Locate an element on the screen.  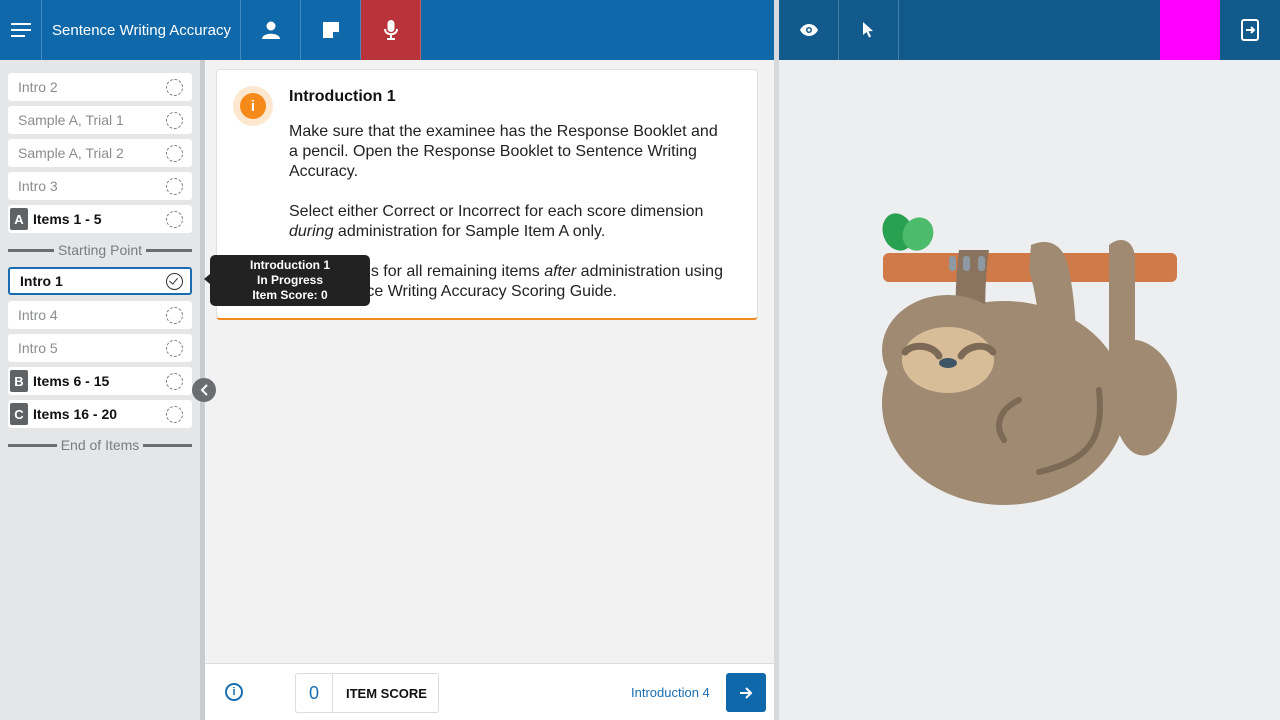
menu-button is located at coordinates (21, 30).